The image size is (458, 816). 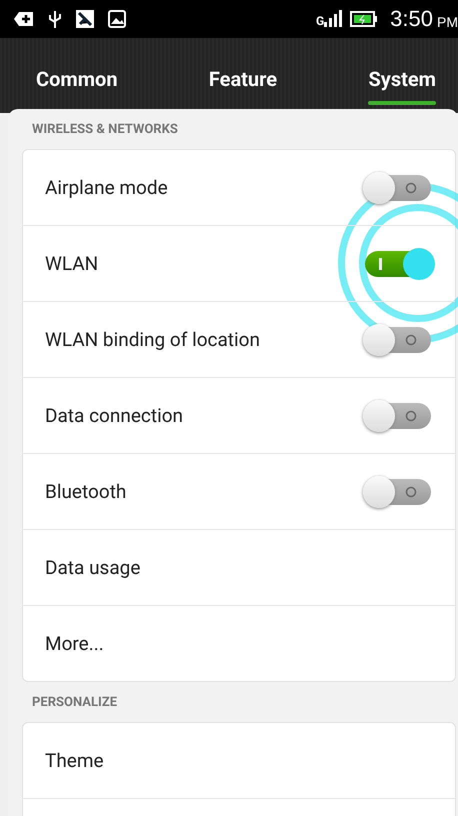 I want to click on image-icon, so click(x=117, y=19).